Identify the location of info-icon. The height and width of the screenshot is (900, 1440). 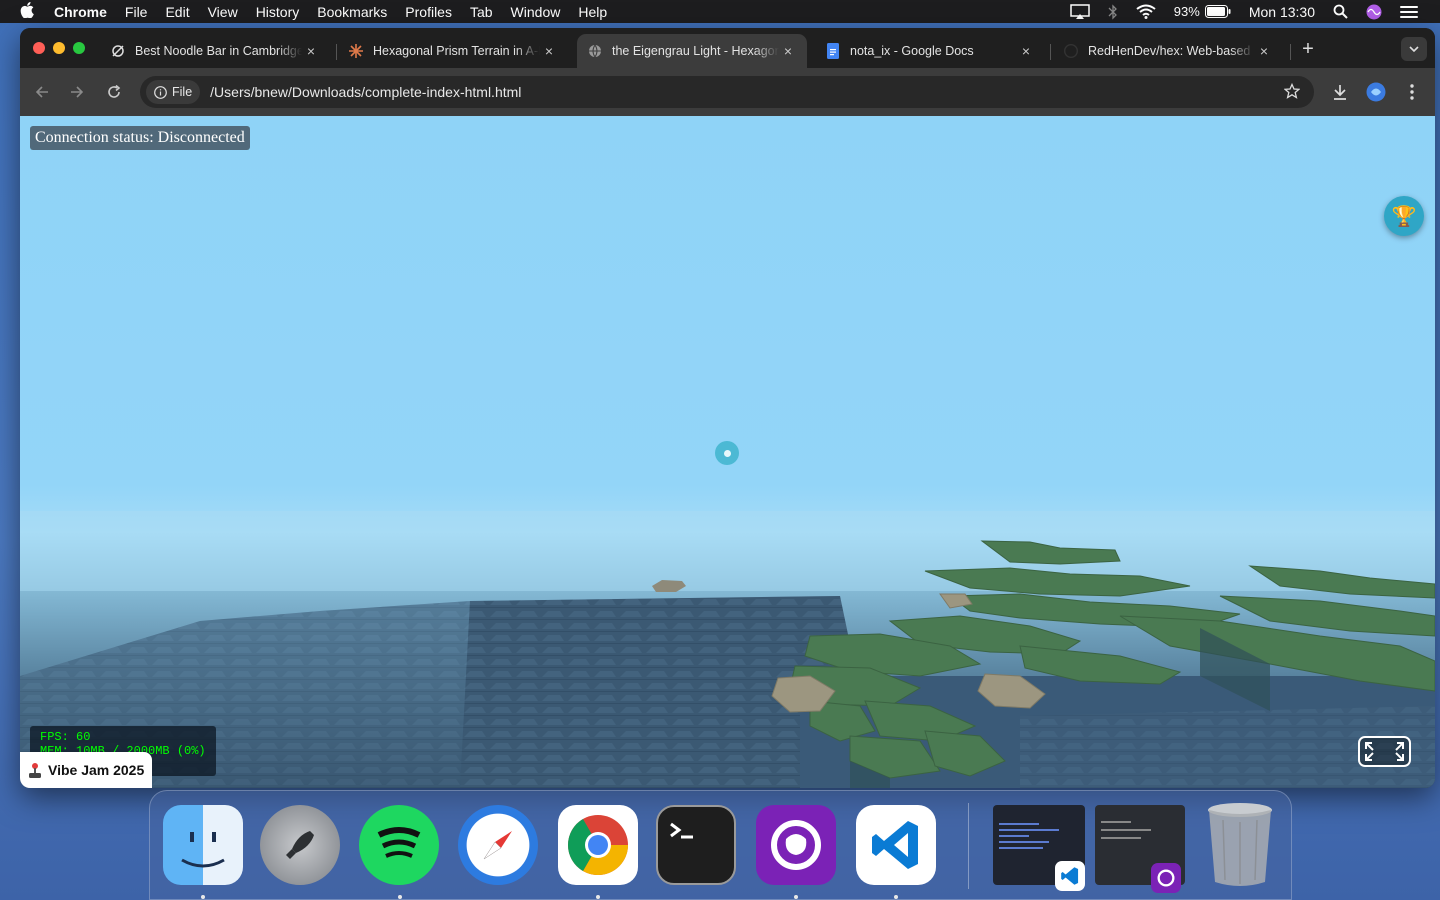
(160, 92).